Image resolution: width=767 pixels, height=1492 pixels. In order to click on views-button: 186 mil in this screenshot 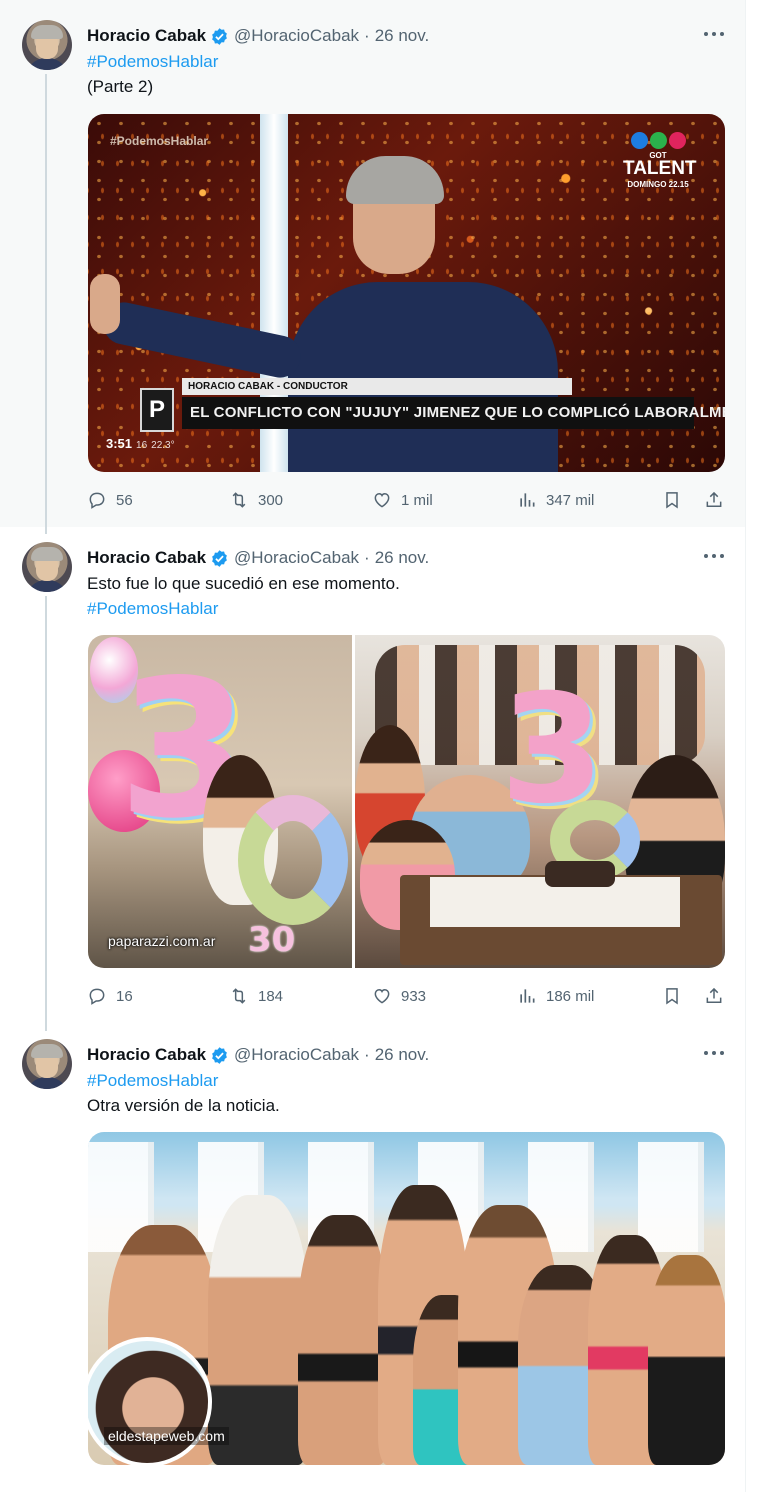, I will do `click(555, 996)`.